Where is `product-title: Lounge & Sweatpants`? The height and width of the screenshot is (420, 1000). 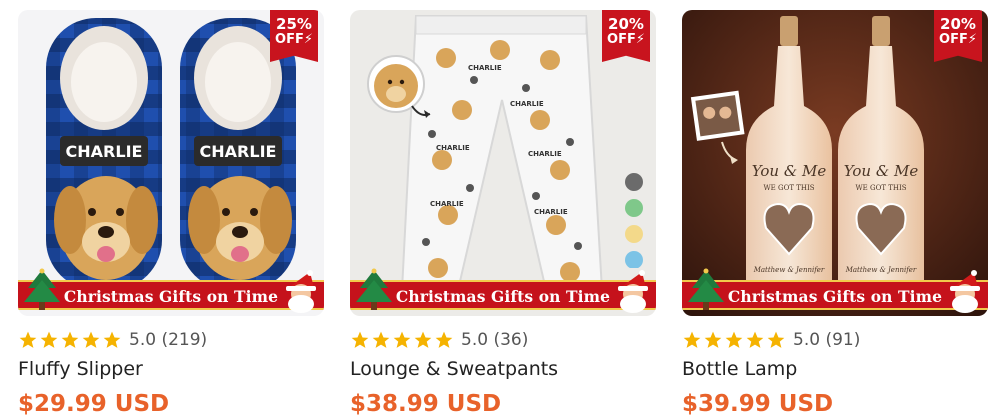 product-title: Lounge & Sweatpants is located at coordinates (454, 369).